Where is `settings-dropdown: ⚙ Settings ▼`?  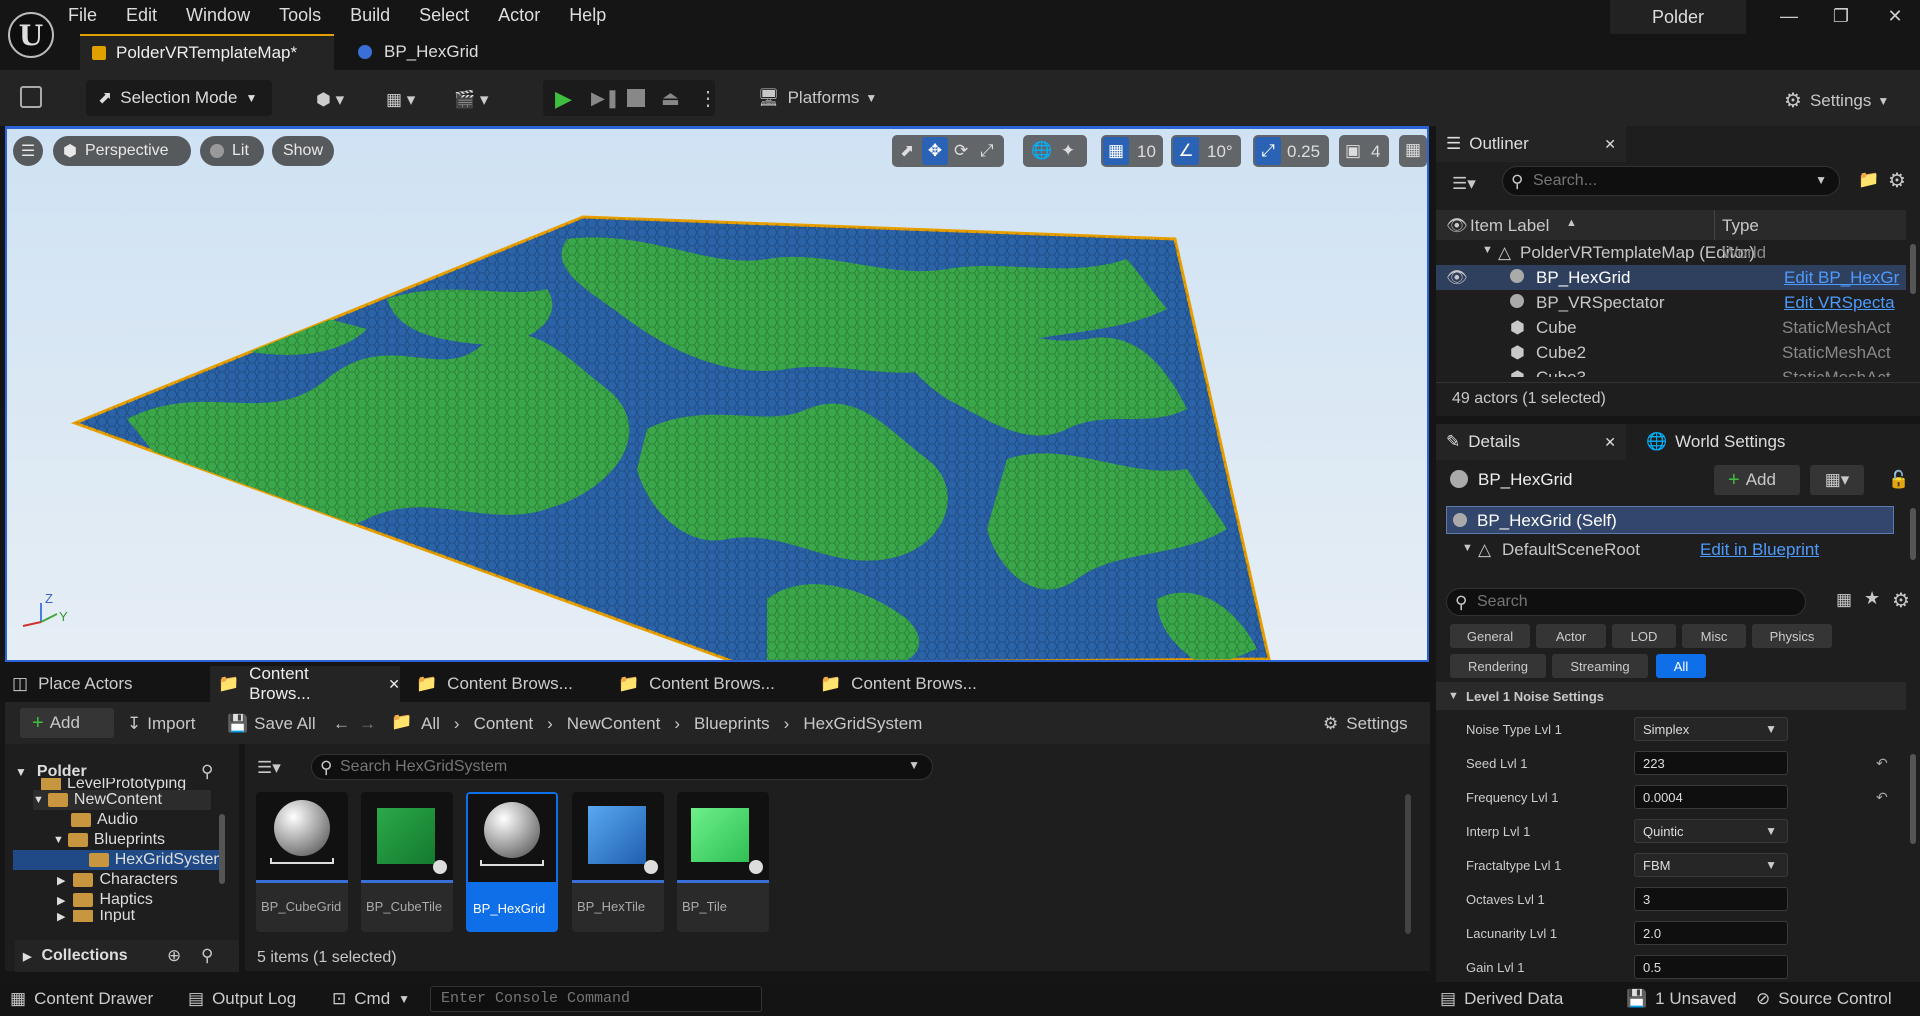 settings-dropdown: ⚙ Settings ▼ is located at coordinates (1836, 100).